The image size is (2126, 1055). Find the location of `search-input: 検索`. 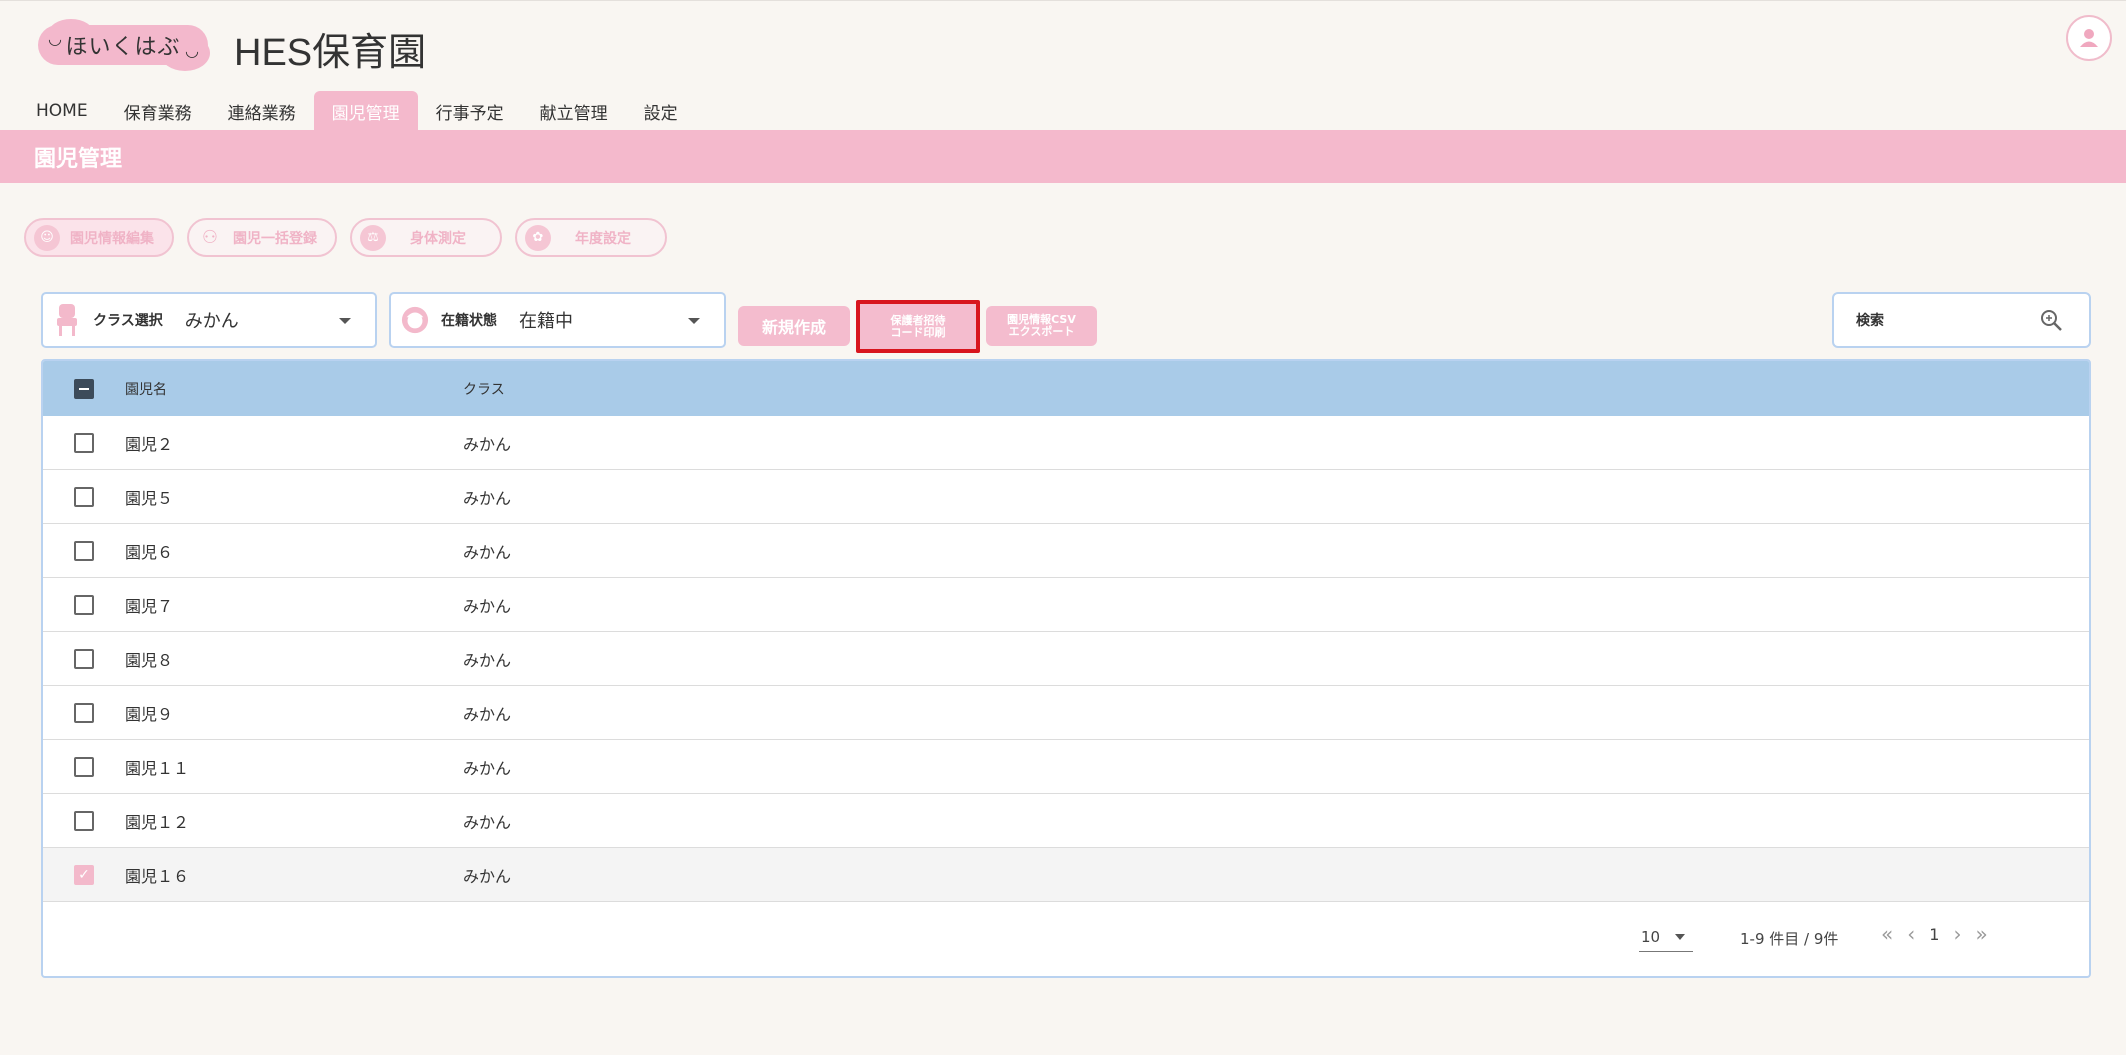

search-input: 検索 is located at coordinates (1961, 320).